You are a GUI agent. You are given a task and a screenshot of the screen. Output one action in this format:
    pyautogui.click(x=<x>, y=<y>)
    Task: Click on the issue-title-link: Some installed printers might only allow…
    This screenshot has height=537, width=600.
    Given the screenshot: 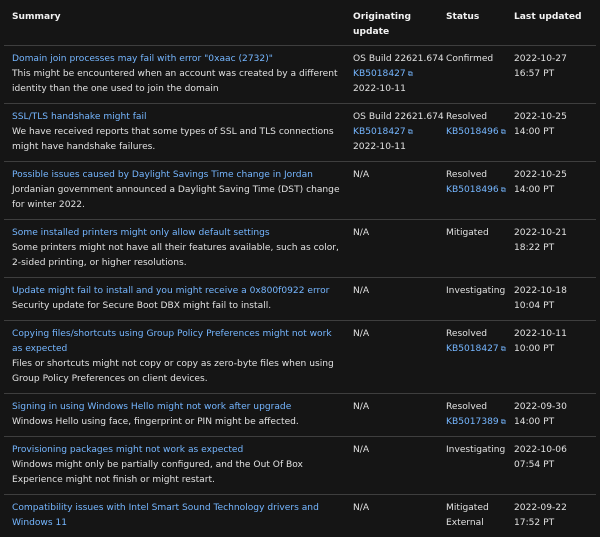 What is the action you would take?
    pyautogui.click(x=176, y=233)
    